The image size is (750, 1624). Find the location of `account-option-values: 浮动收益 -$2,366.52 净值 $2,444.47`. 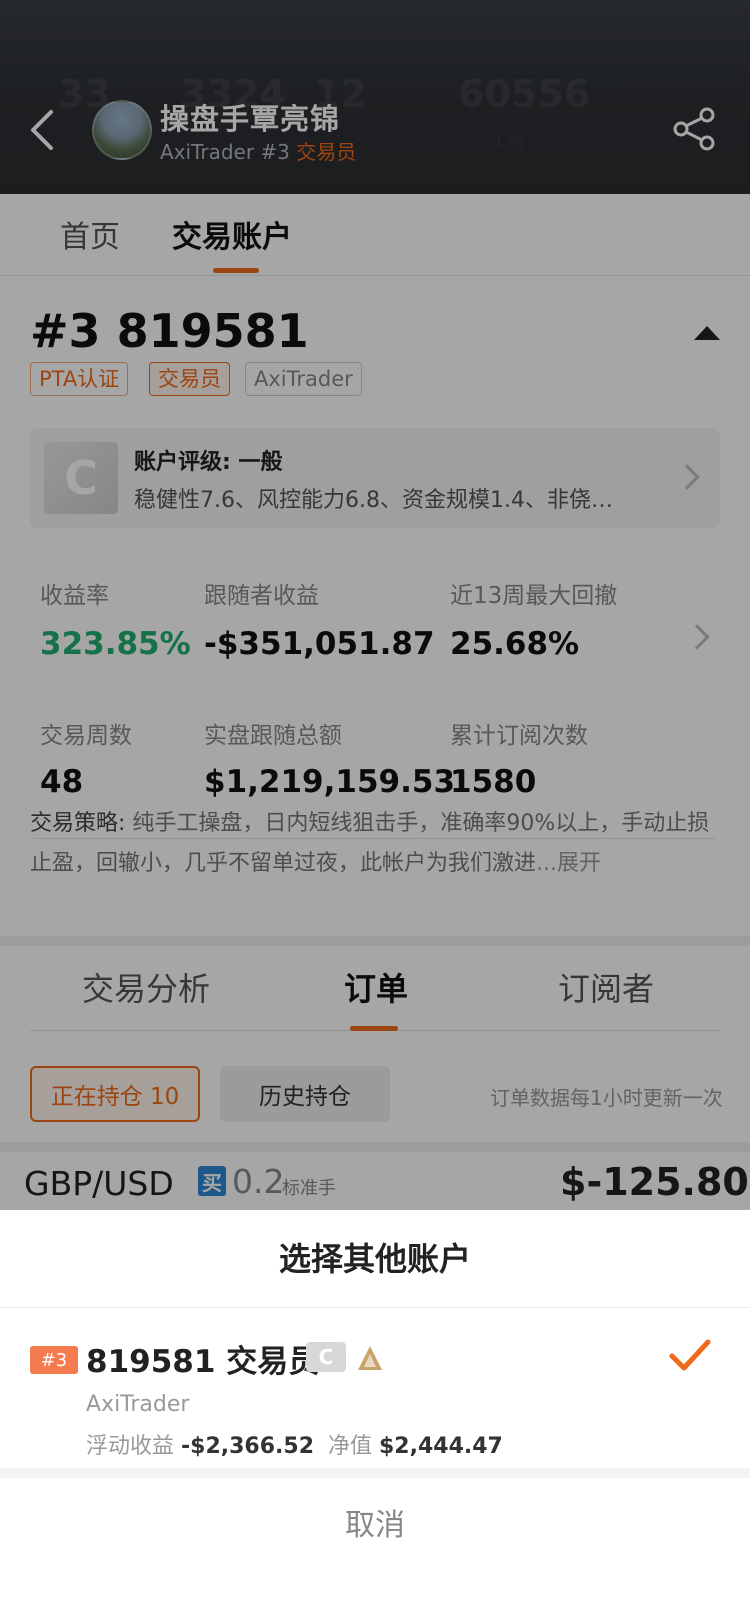

account-option-values: 浮动收益 -$2,366.52 净值 $2,444.47 is located at coordinates (294, 1444).